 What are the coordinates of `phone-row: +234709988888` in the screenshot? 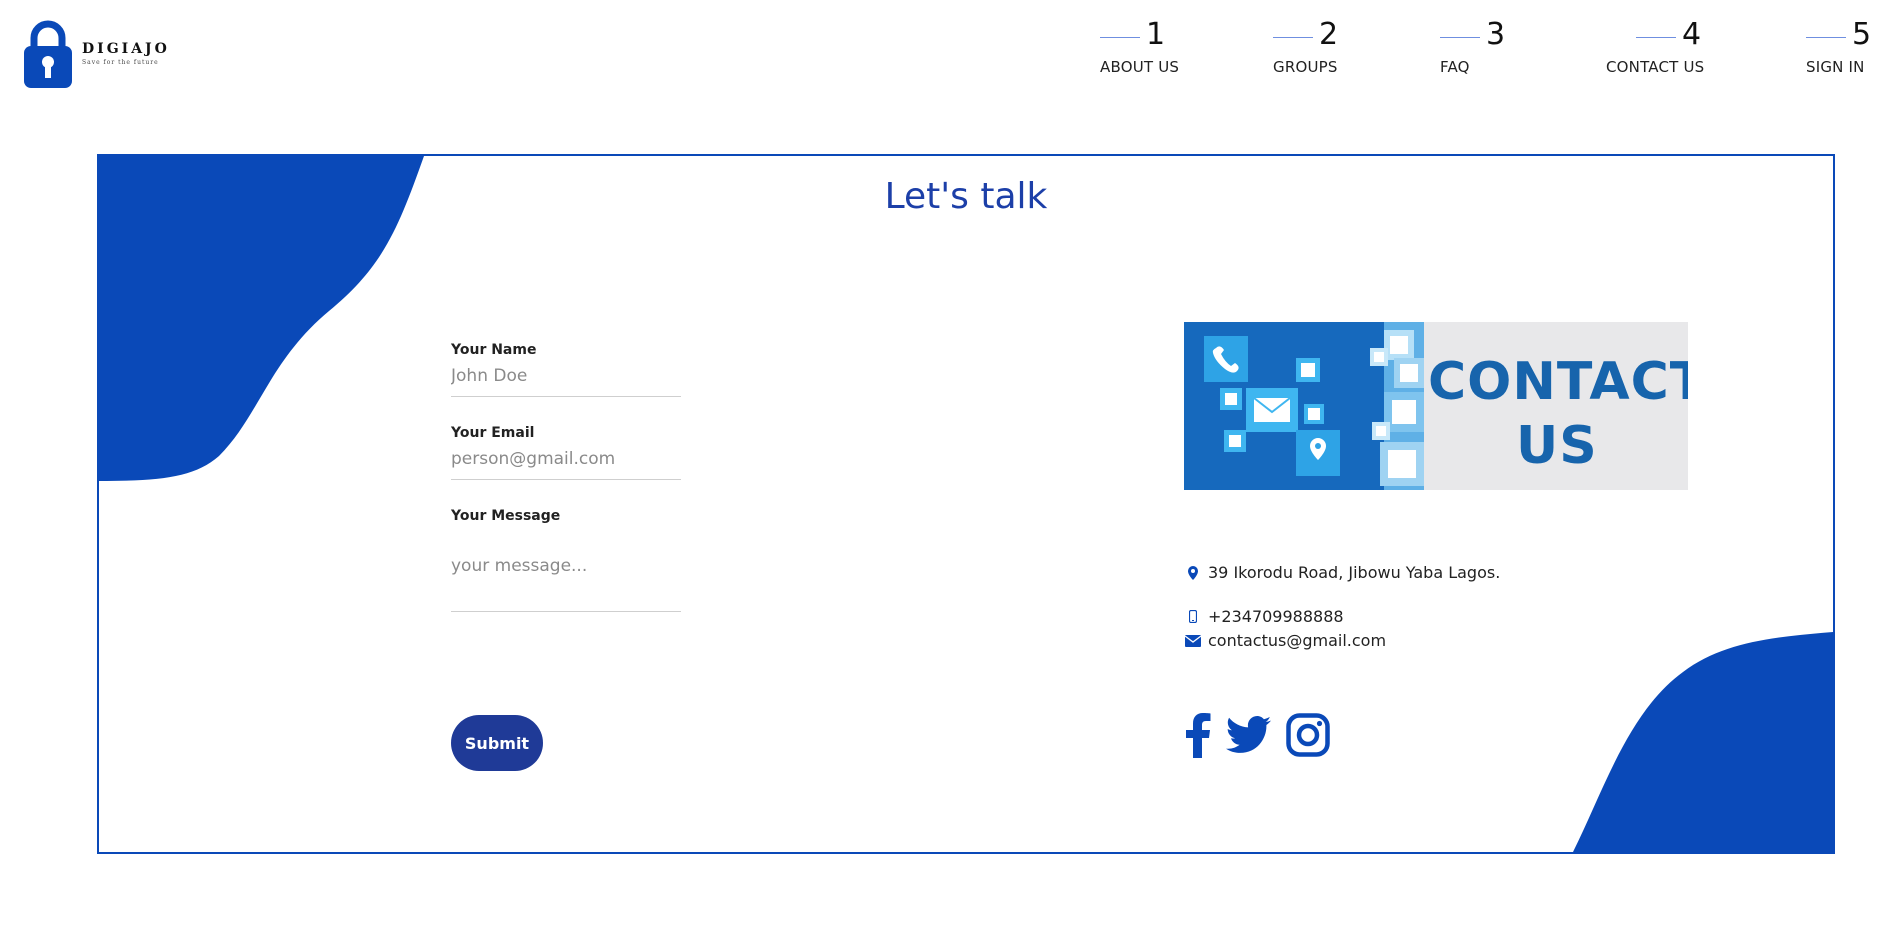 It's located at (1264, 616).